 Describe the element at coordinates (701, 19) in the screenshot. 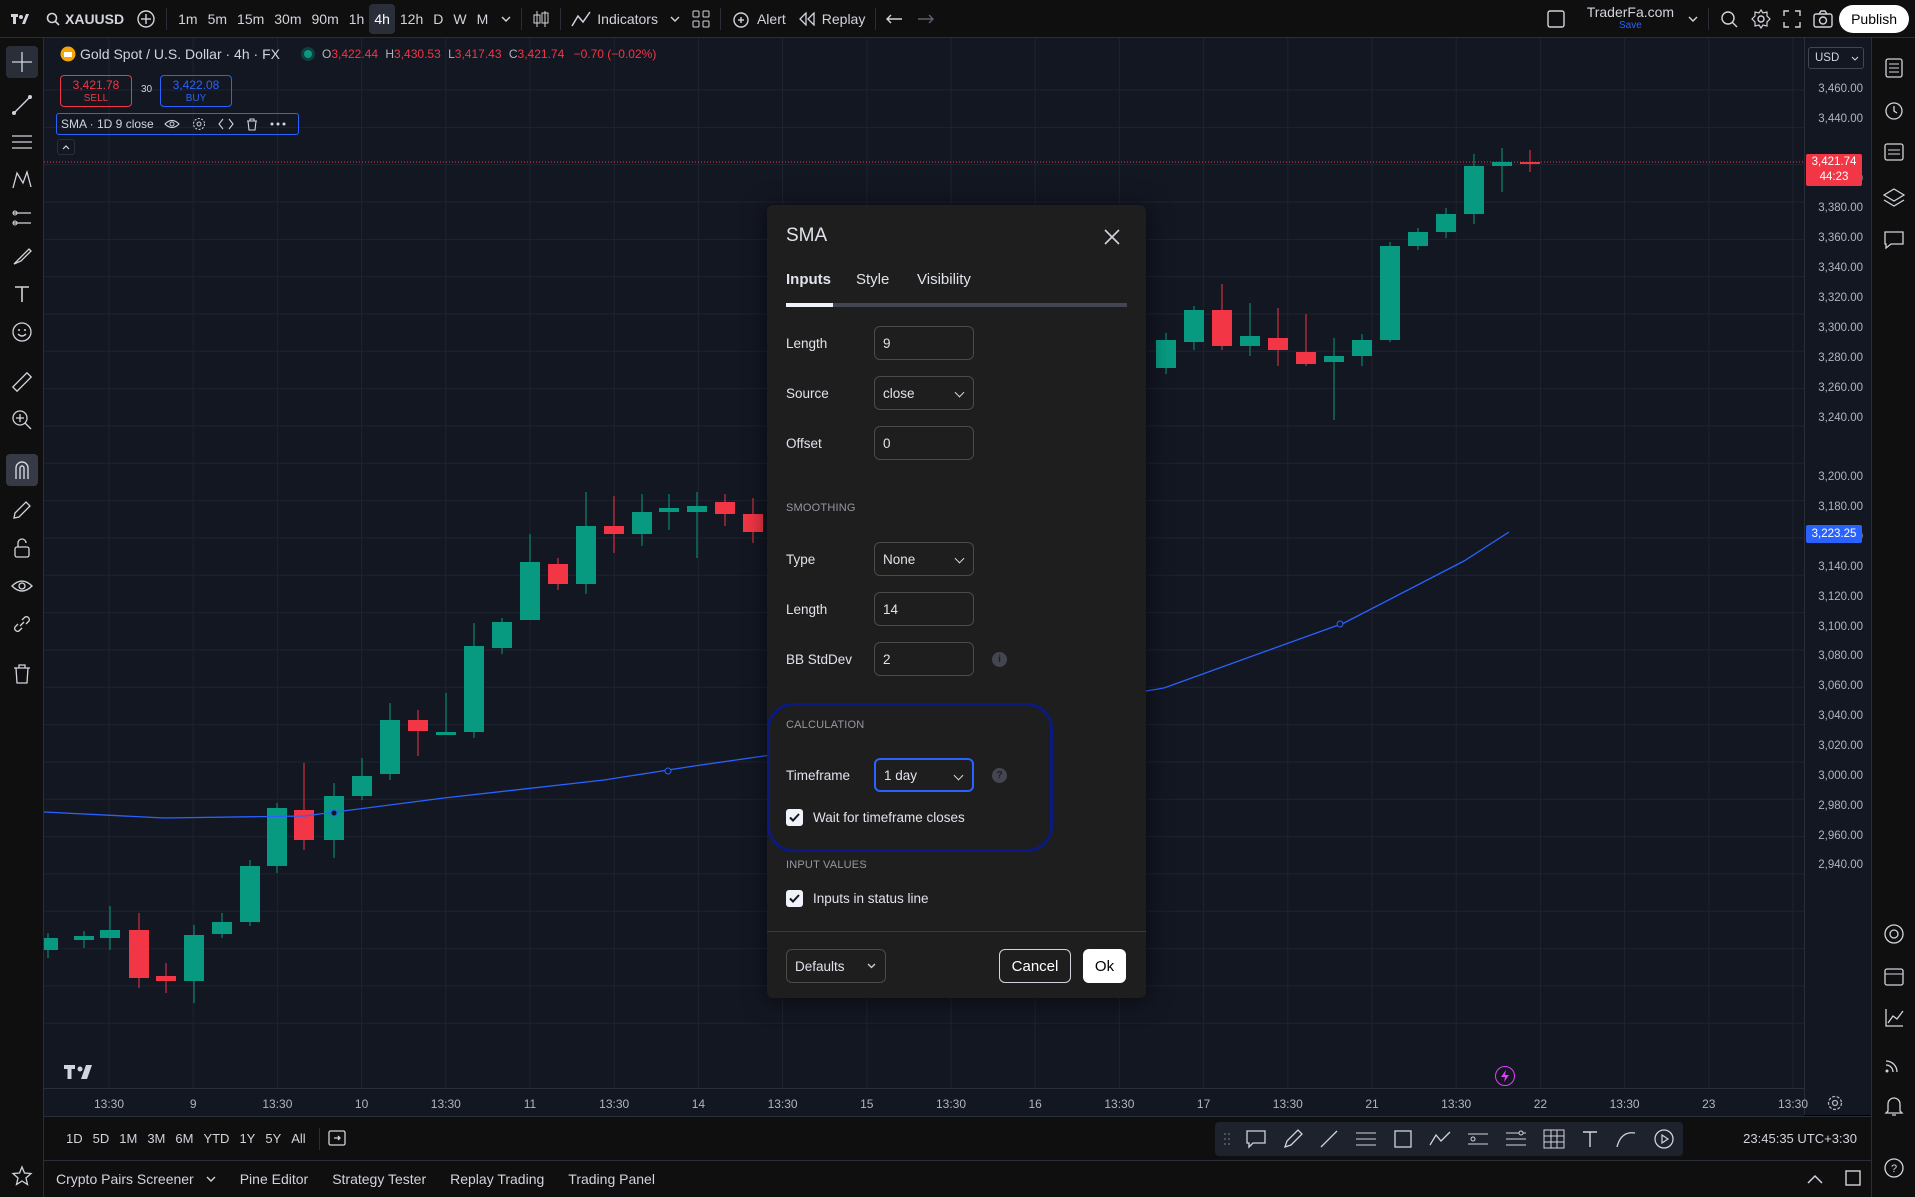

I see `layouts-button` at that location.